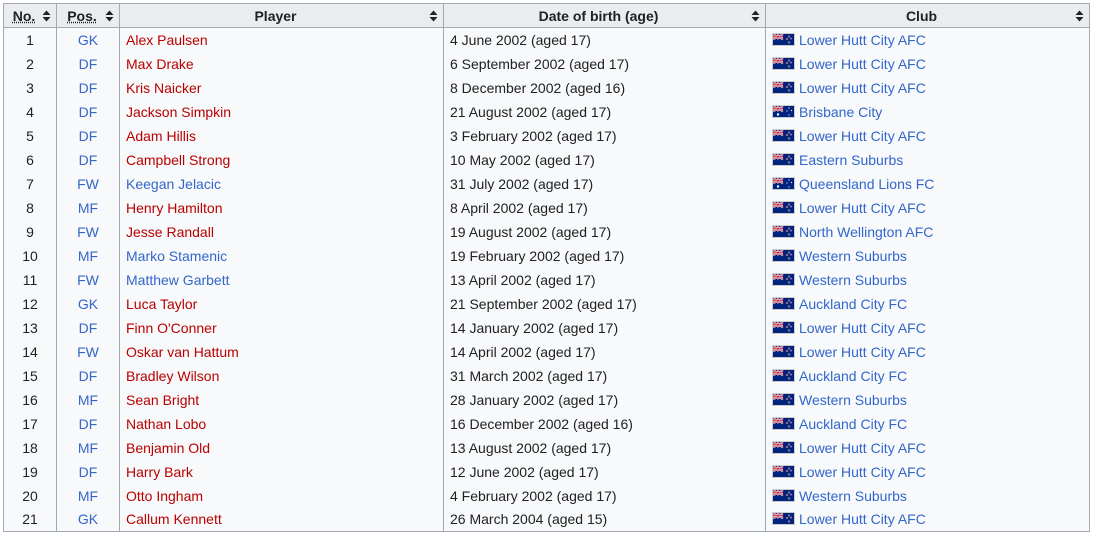 The image size is (1093, 537). What do you see at coordinates (174, 519) in the screenshot?
I see `player-link: Callum Kennett` at bounding box center [174, 519].